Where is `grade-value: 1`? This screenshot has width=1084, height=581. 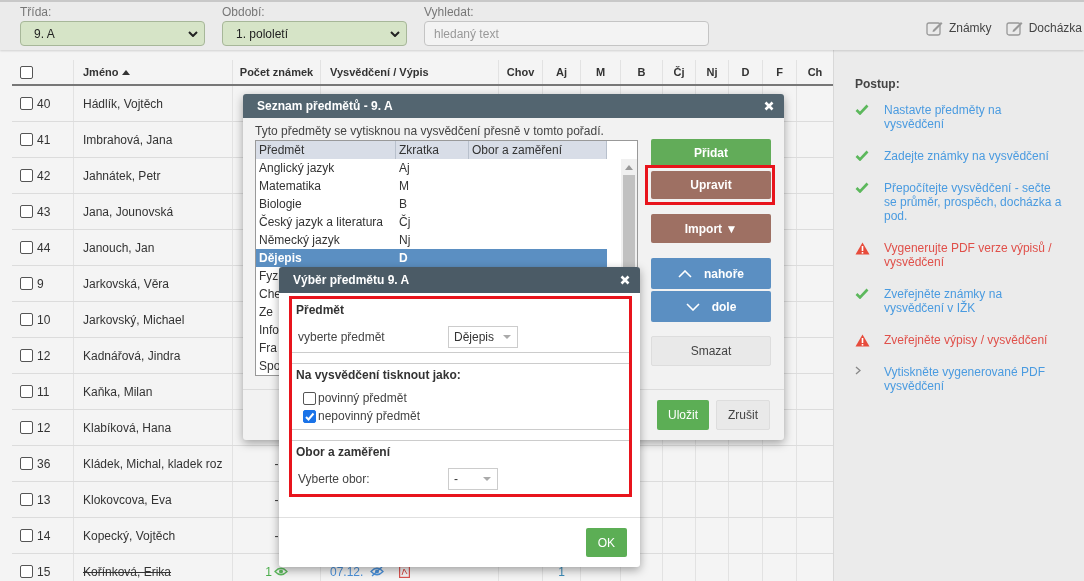
grade-value: 1 is located at coordinates (561, 571).